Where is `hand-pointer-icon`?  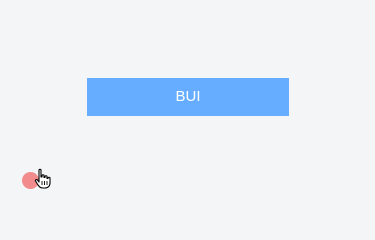
hand-pointer-icon is located at coordinates (42, 178).